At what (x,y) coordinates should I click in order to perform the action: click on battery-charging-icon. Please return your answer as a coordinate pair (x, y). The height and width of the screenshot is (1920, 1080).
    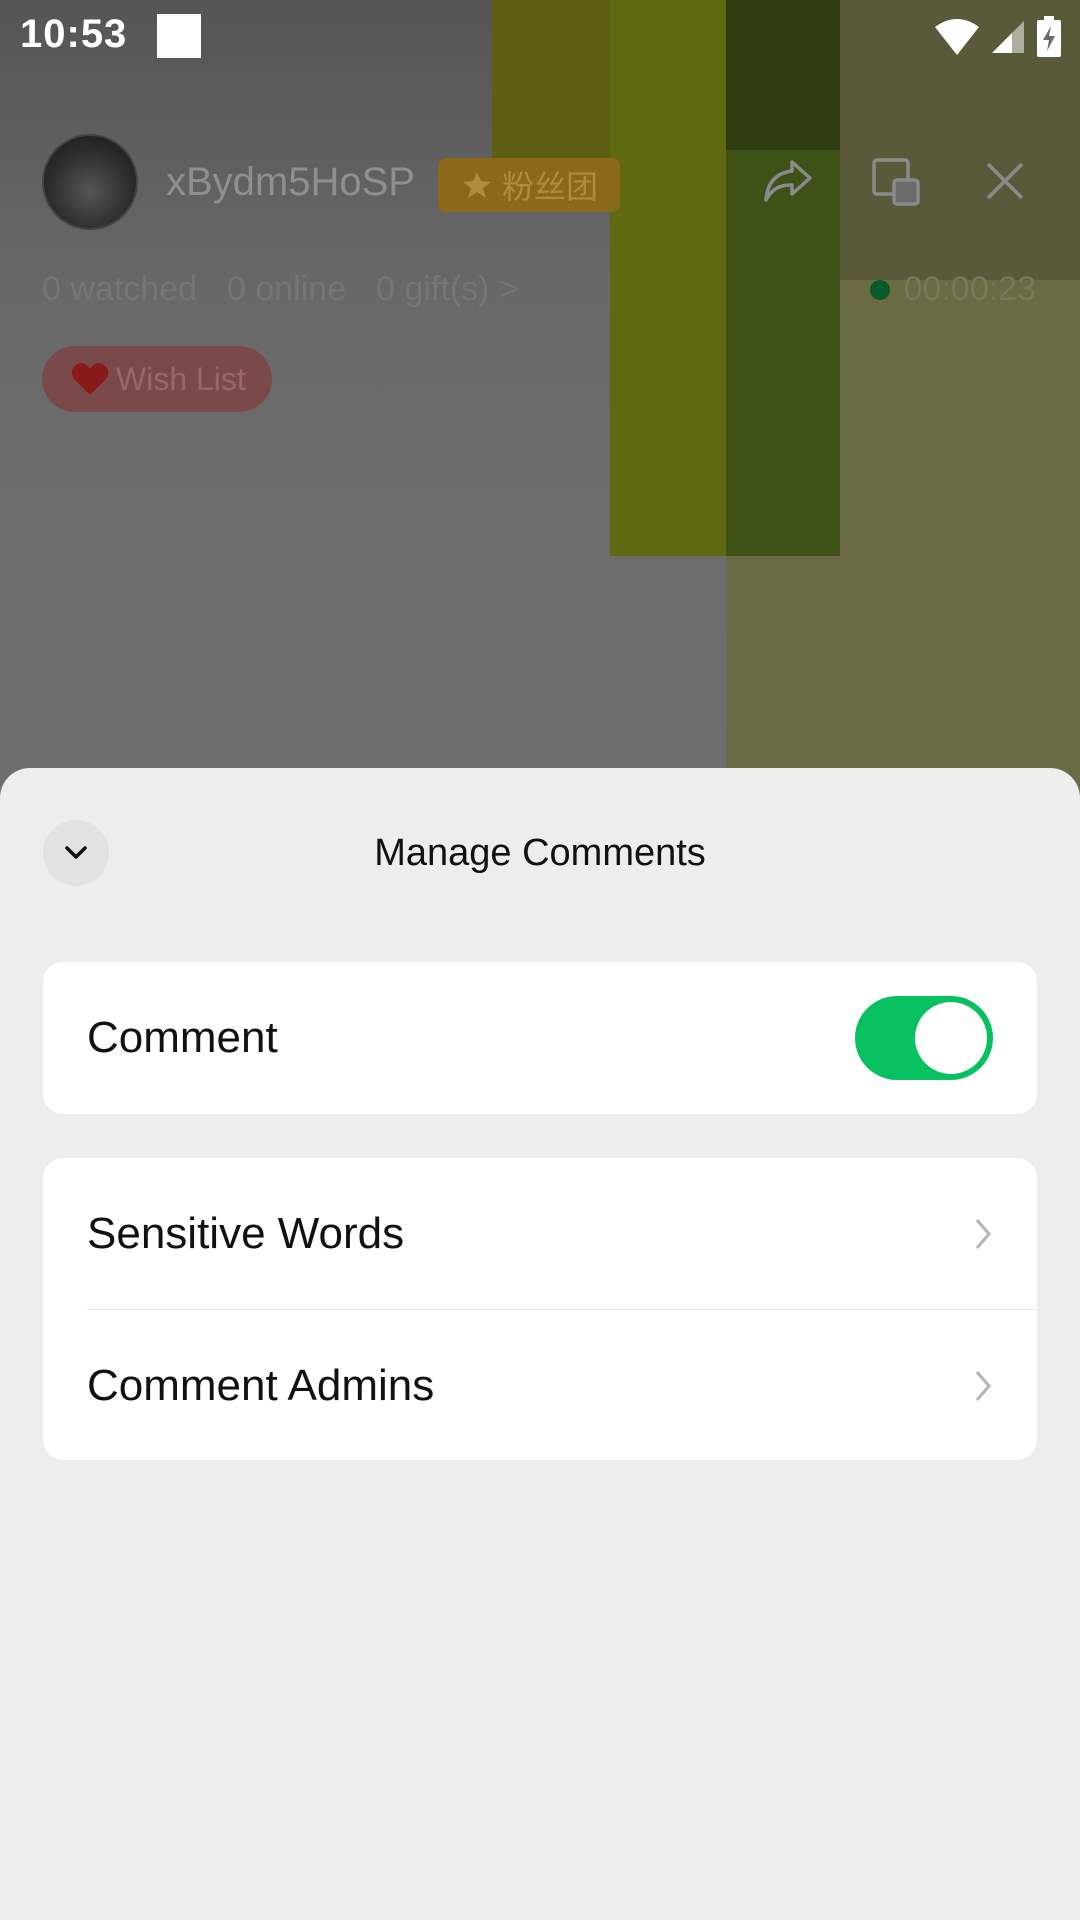
    Looking at the image, I should click on (1049, 36).